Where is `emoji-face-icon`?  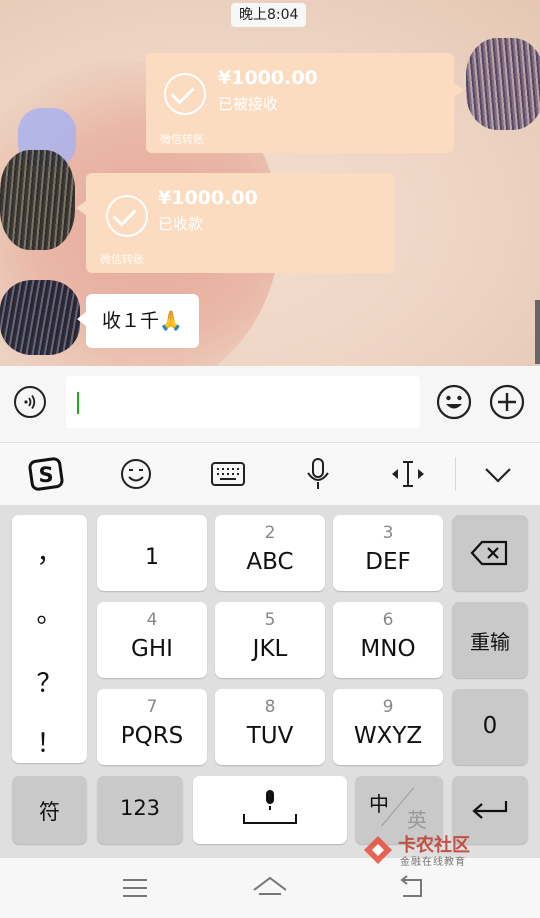
emoji-face-icon is located at coordinates (136, 474).